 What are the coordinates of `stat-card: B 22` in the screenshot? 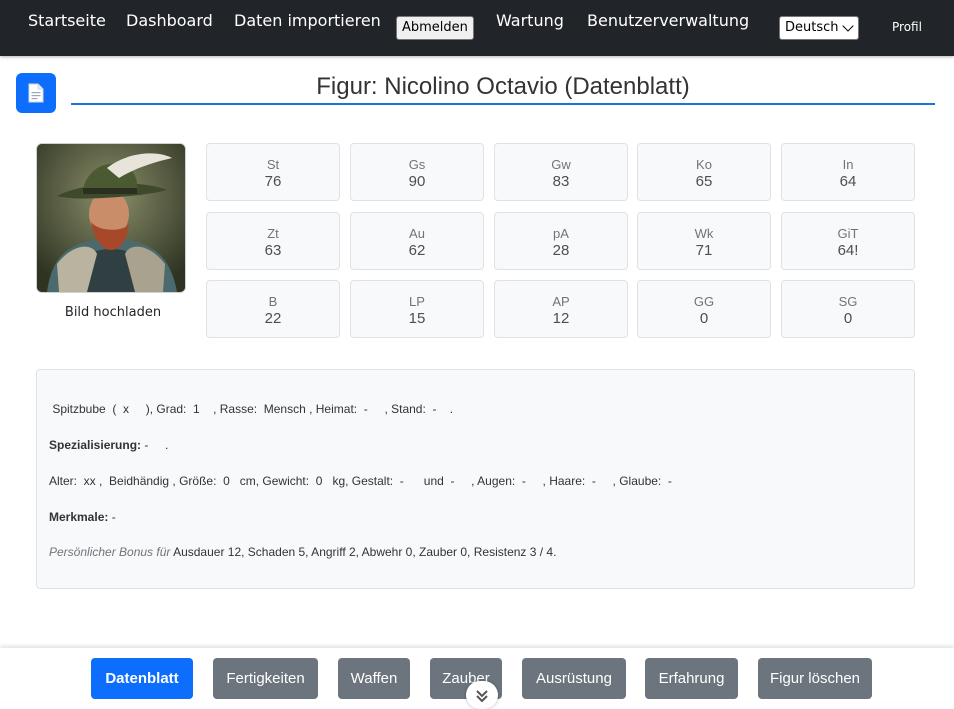 It's located at (273, 309).